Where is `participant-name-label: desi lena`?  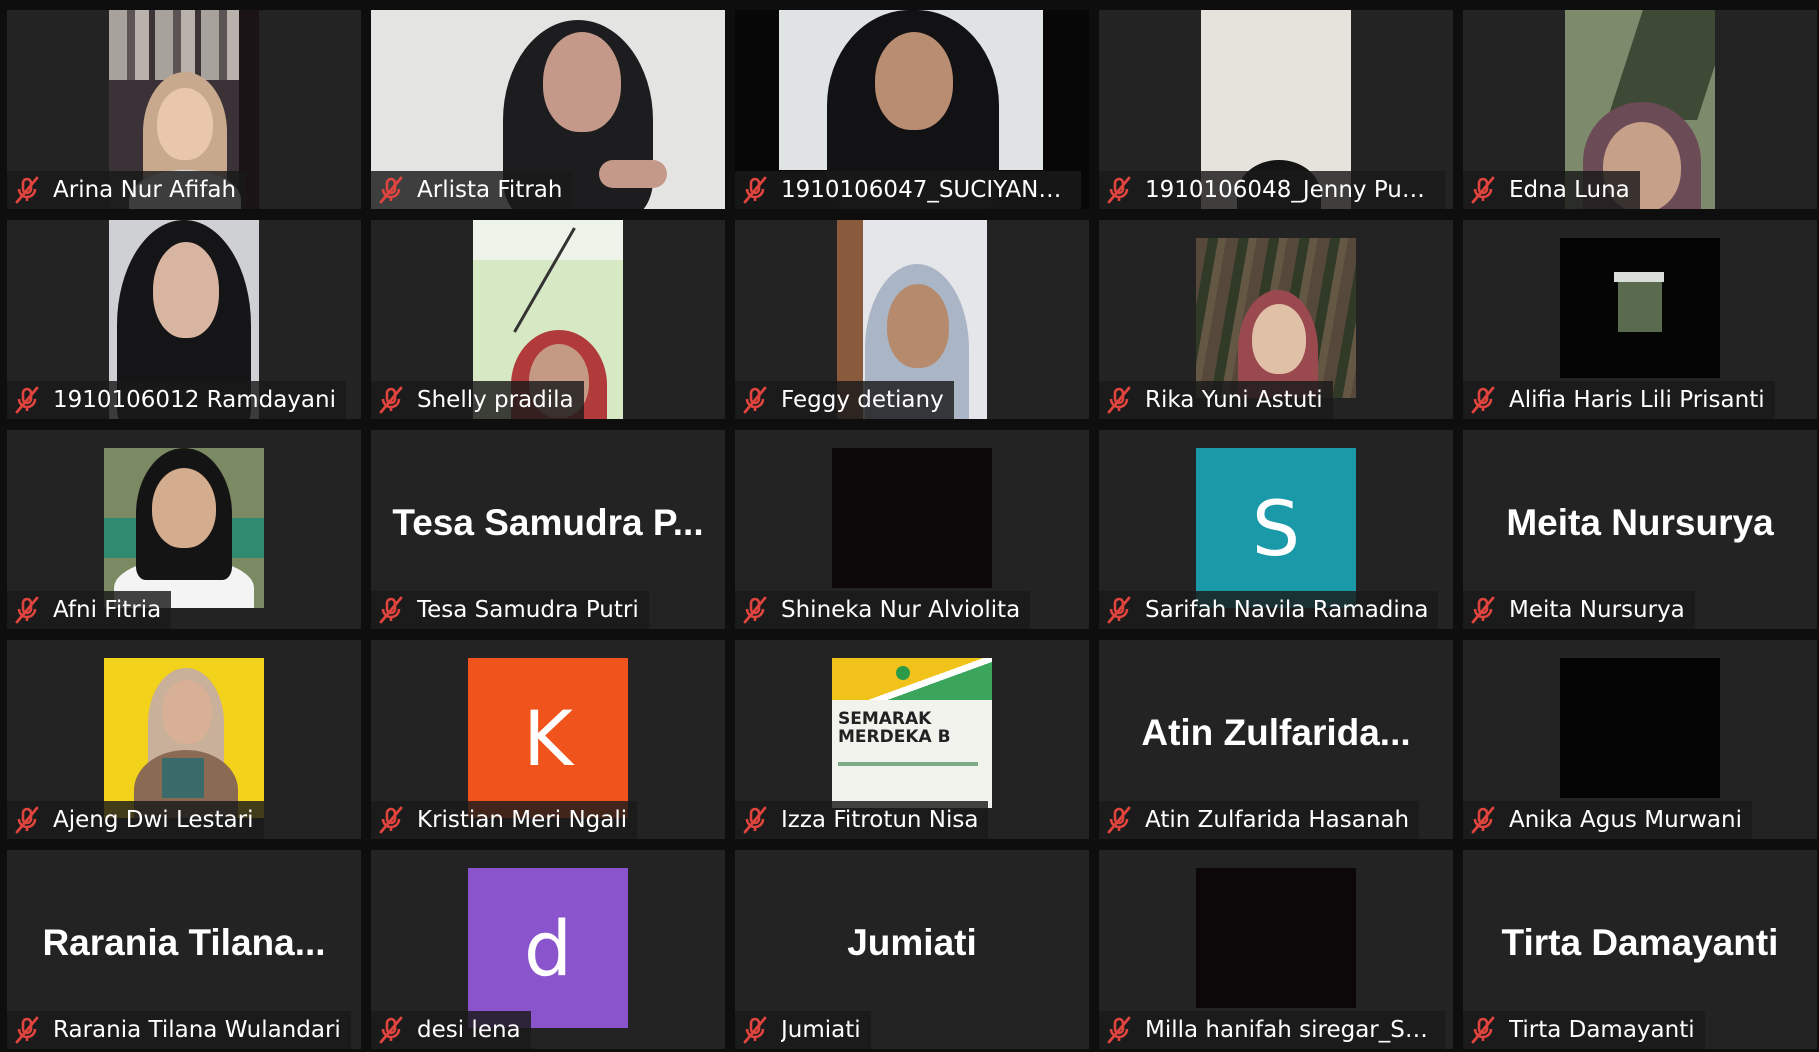
participant-name-label: desi lena is located at coordinates (451, 1030).